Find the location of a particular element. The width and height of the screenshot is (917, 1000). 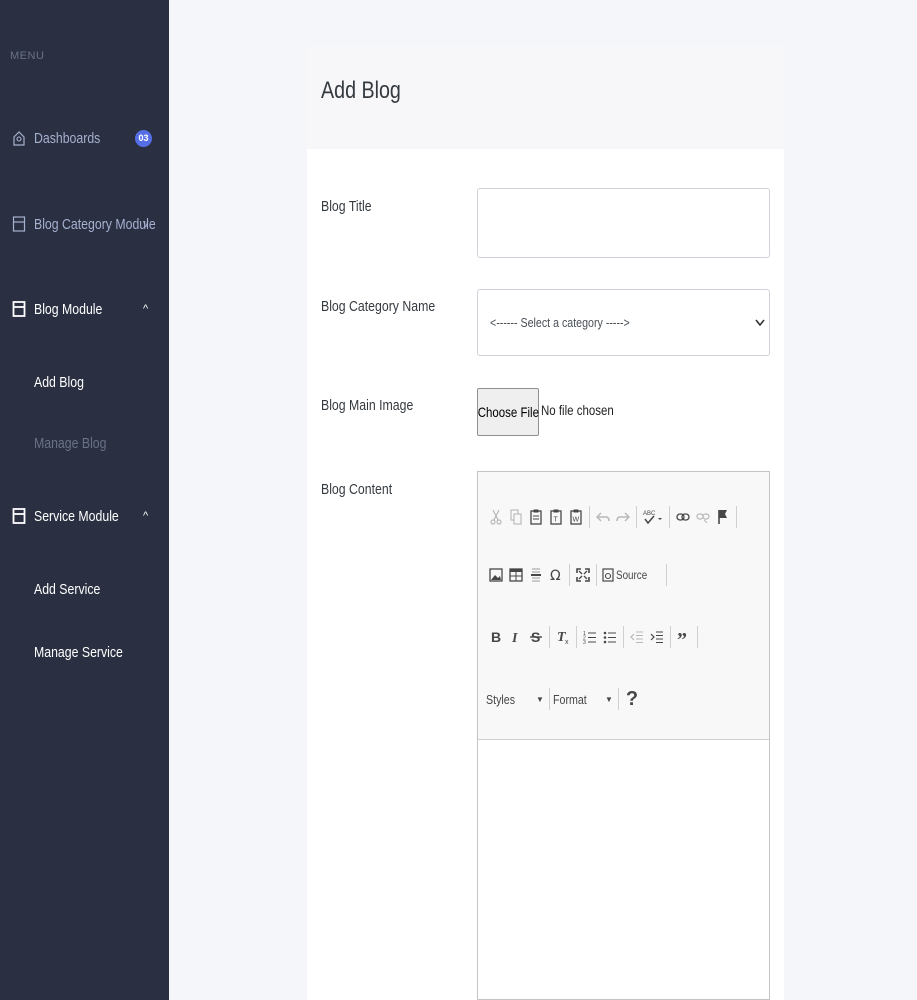

home-icon is located at coordinates (19, 138).